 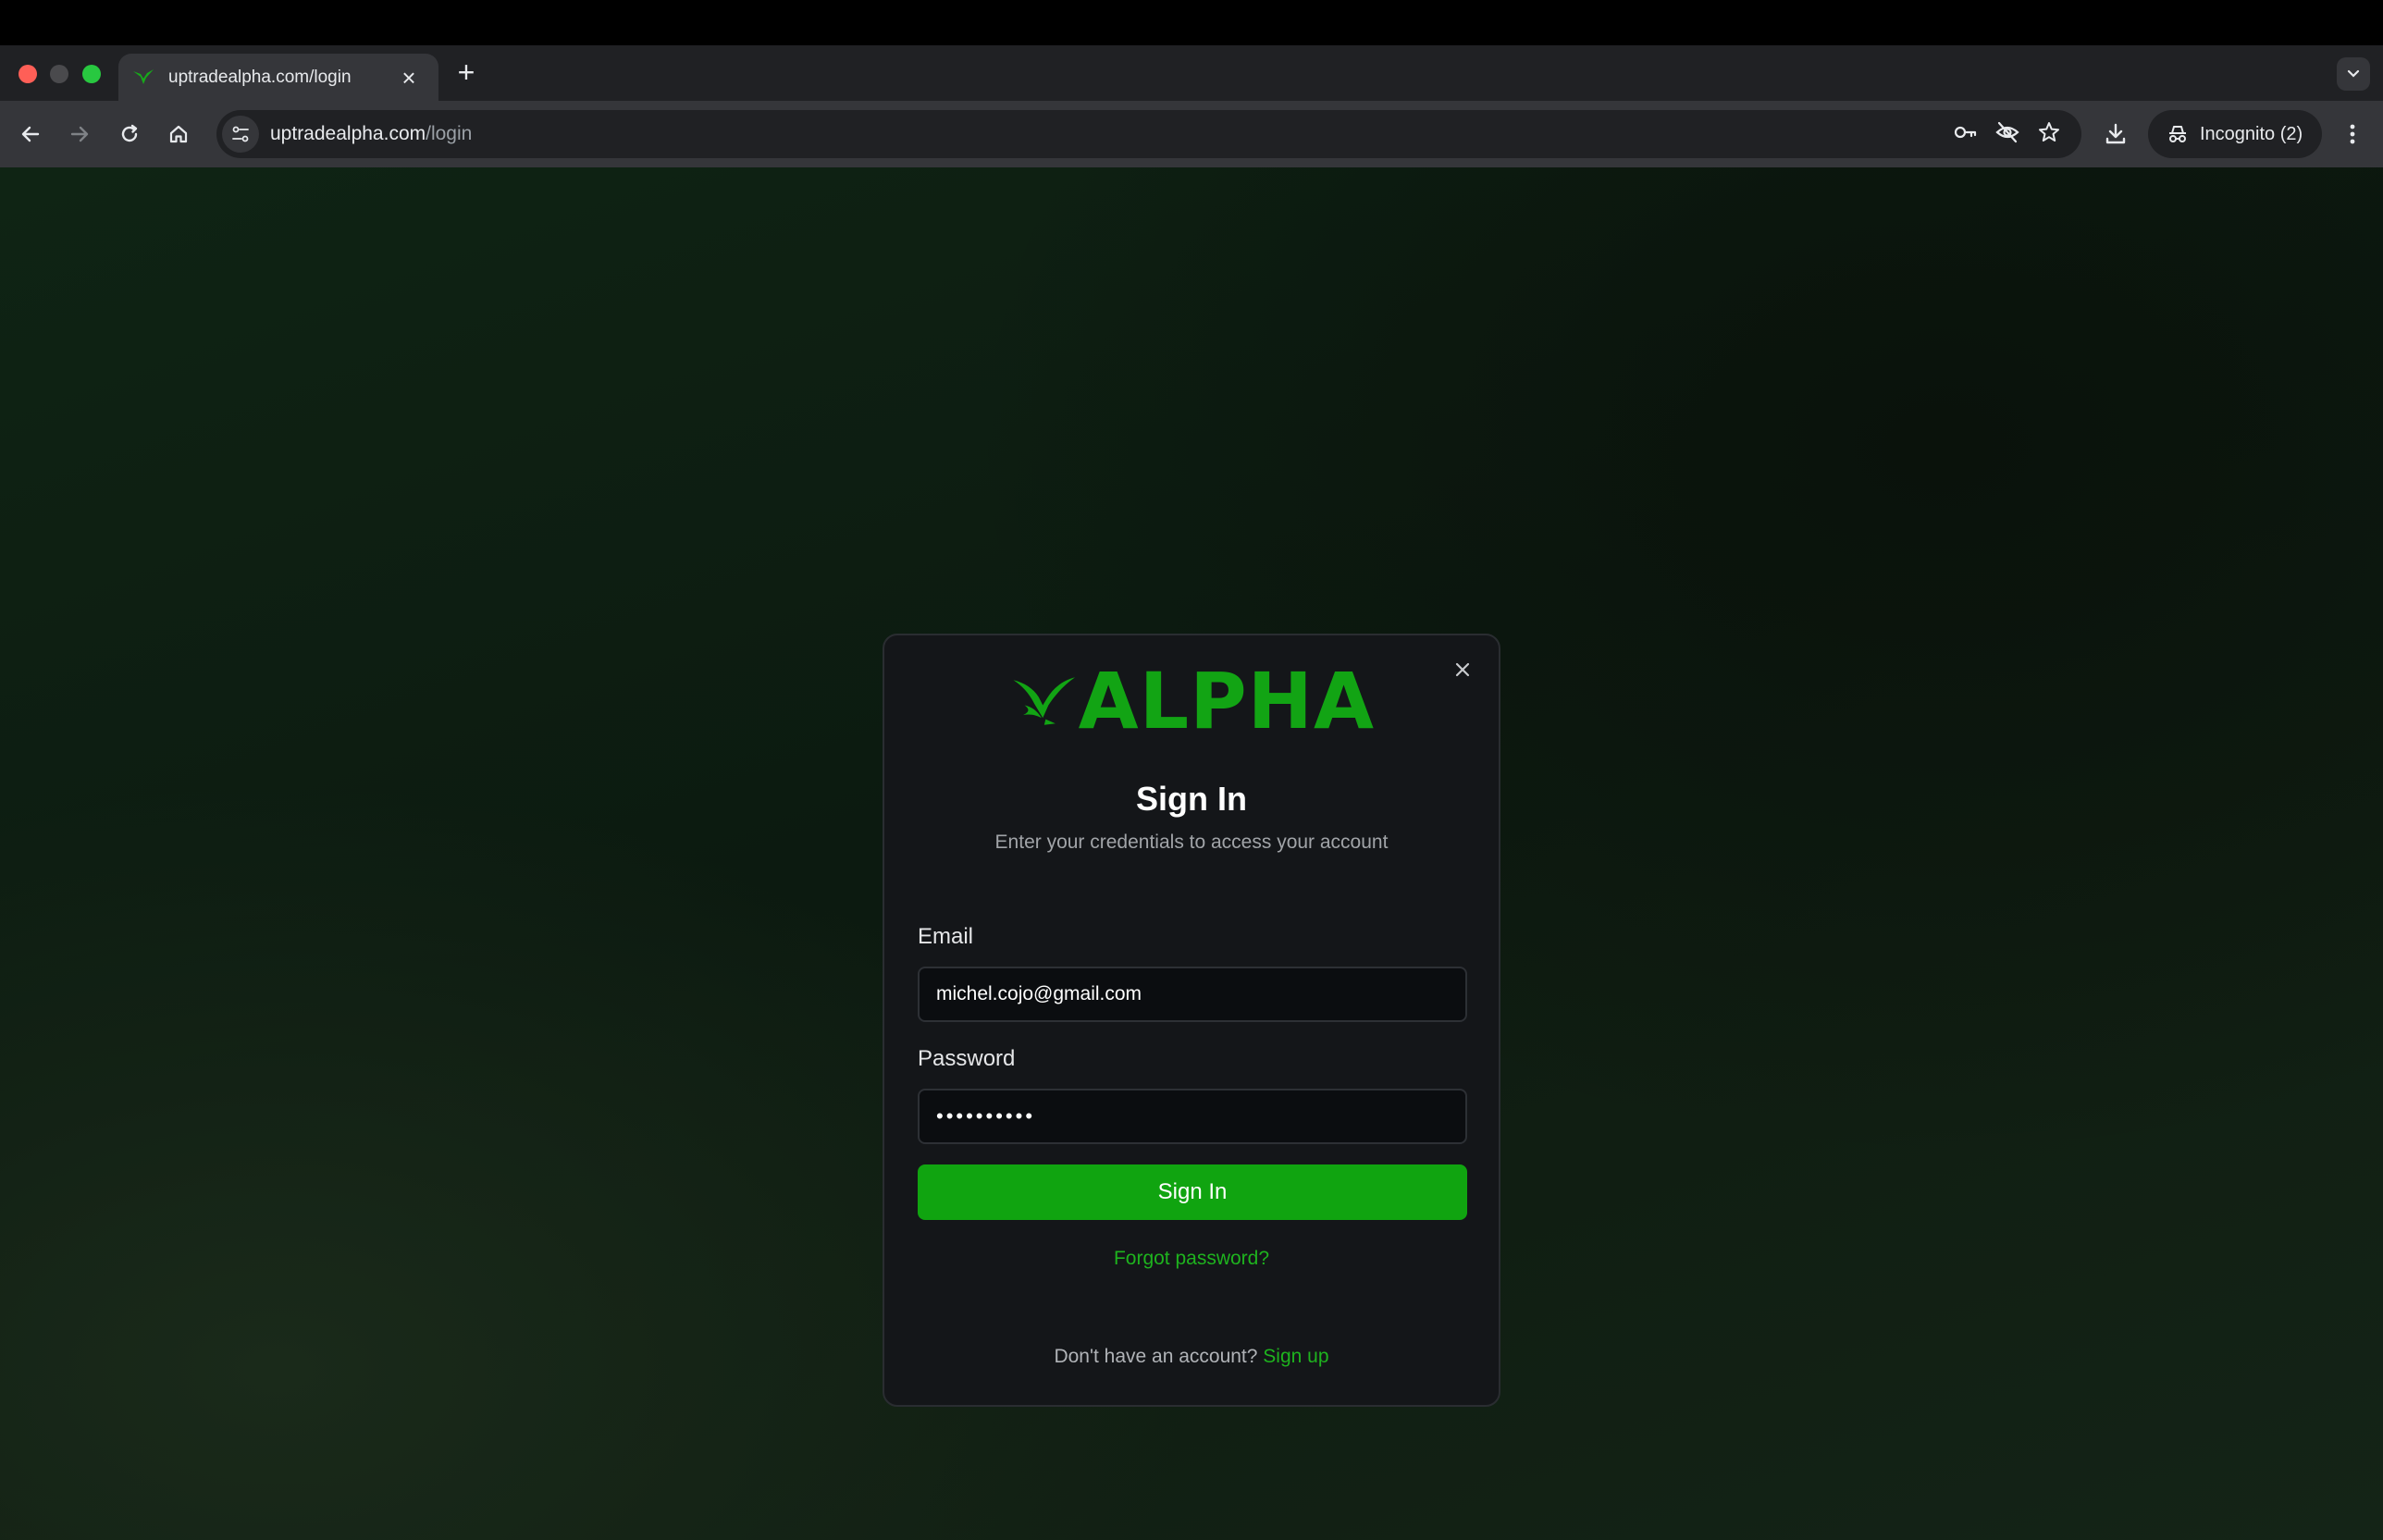 What do you see at coordinates (1156, 1357) in the screenshot?
I see `no-account-text: Don't have an account?` at bounding box center [1156, 1357].